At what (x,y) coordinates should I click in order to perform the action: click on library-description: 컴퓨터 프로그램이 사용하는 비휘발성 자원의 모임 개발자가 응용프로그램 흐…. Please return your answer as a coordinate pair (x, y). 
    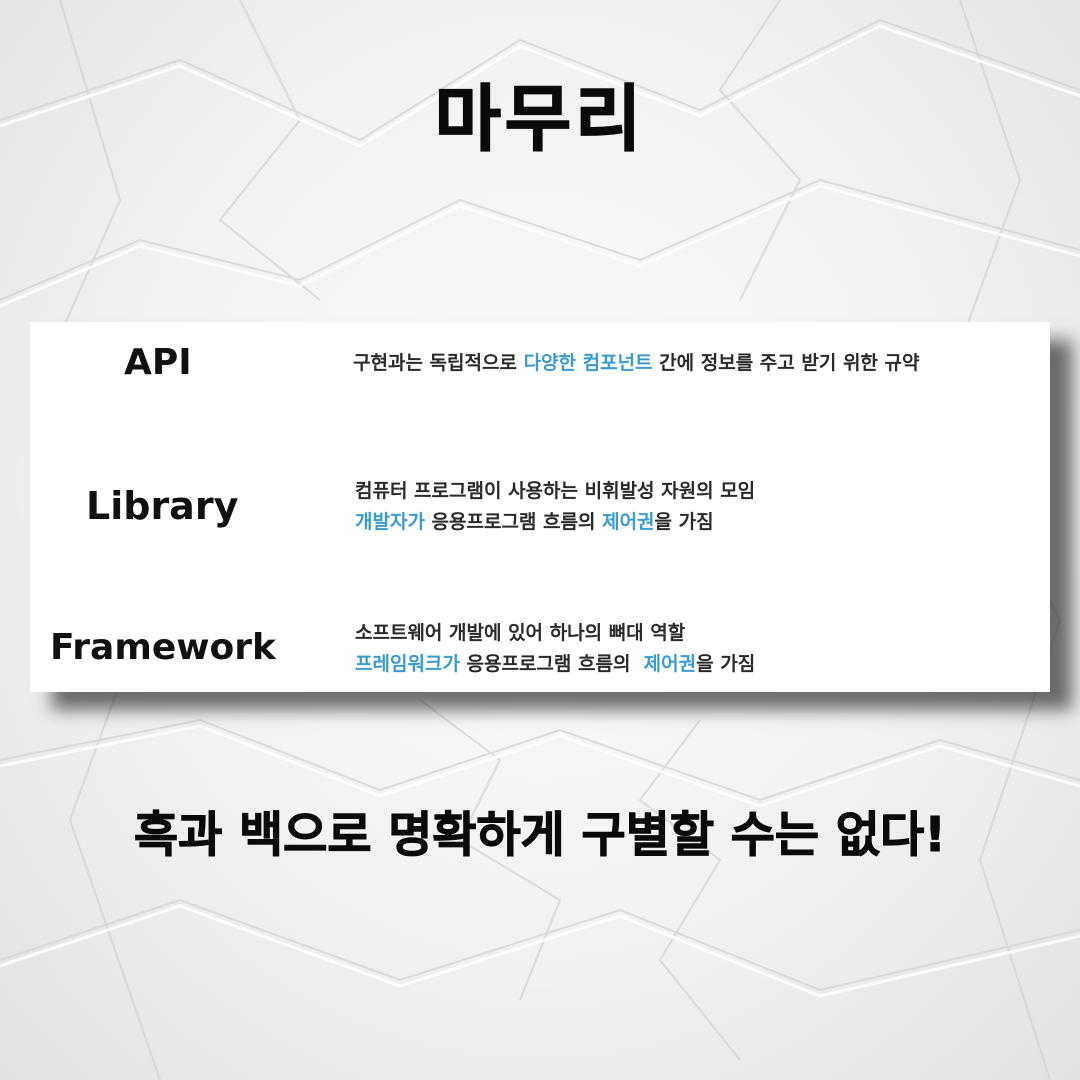
    Looking at the image, I should click on (555, 507).